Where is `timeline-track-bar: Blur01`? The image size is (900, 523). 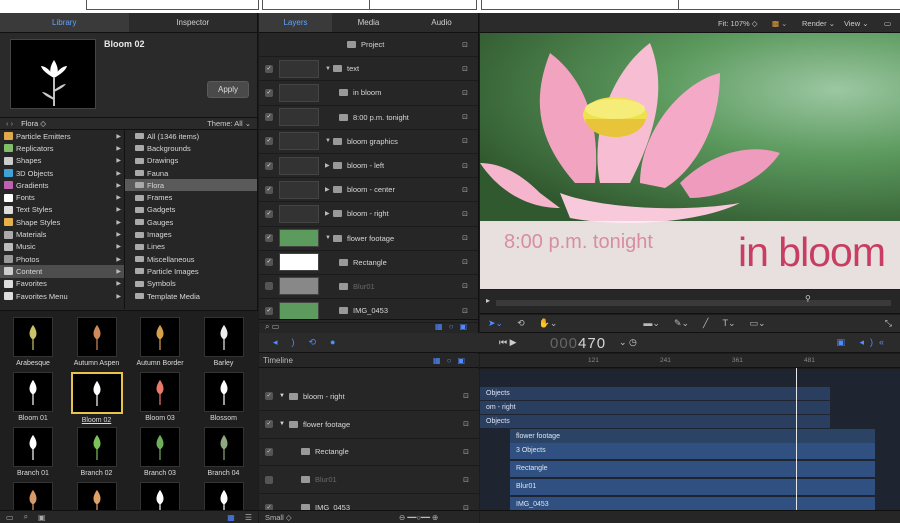
timeline-track-bar: Blur01 is located at coordinates (692, 487).